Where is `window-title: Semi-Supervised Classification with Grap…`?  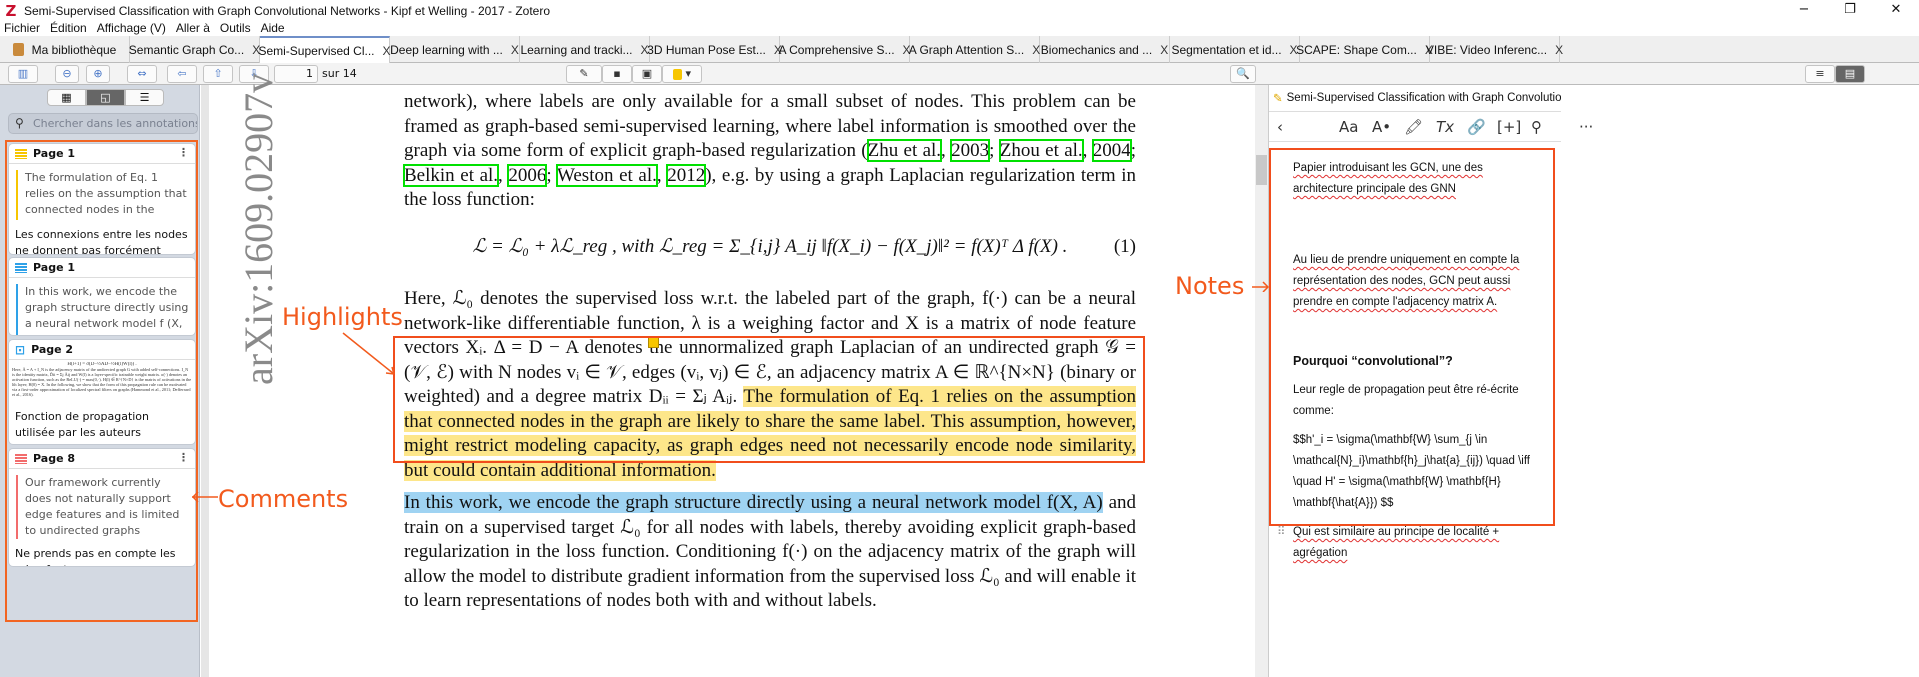
window-title: Semi-Supervised Classification with Grap… is located at coordinates (287, 10).